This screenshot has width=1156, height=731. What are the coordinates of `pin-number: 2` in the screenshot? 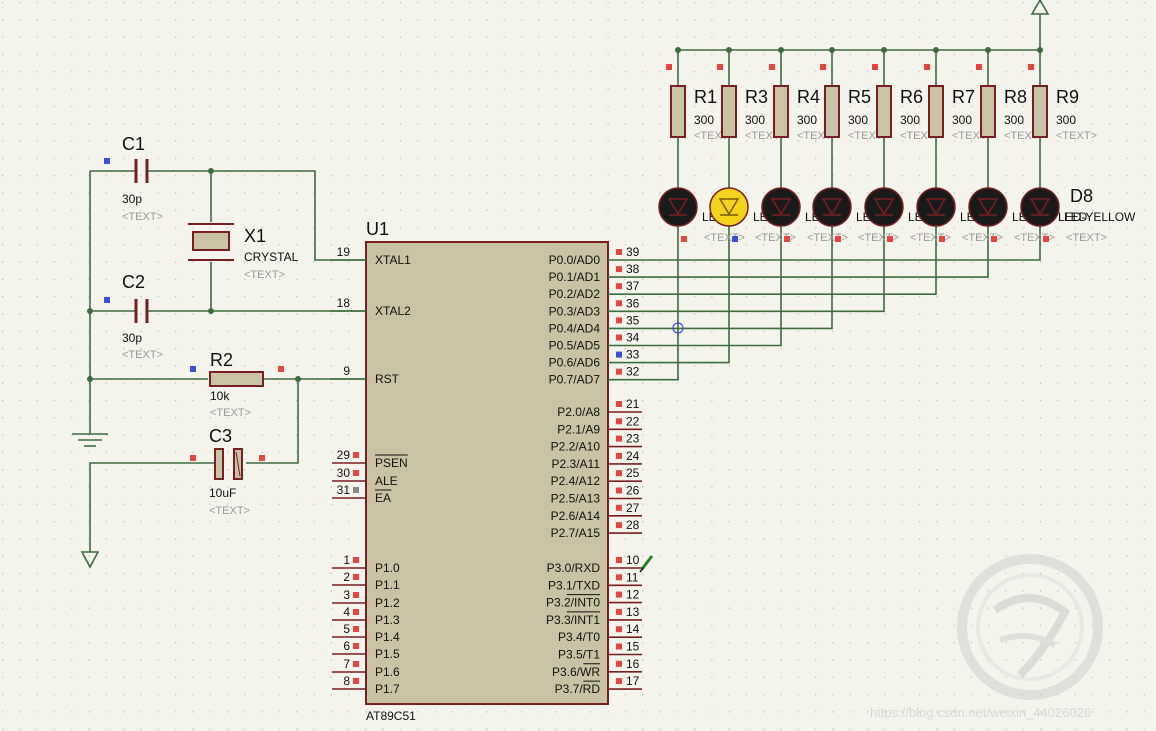 It's located at (346, 577).